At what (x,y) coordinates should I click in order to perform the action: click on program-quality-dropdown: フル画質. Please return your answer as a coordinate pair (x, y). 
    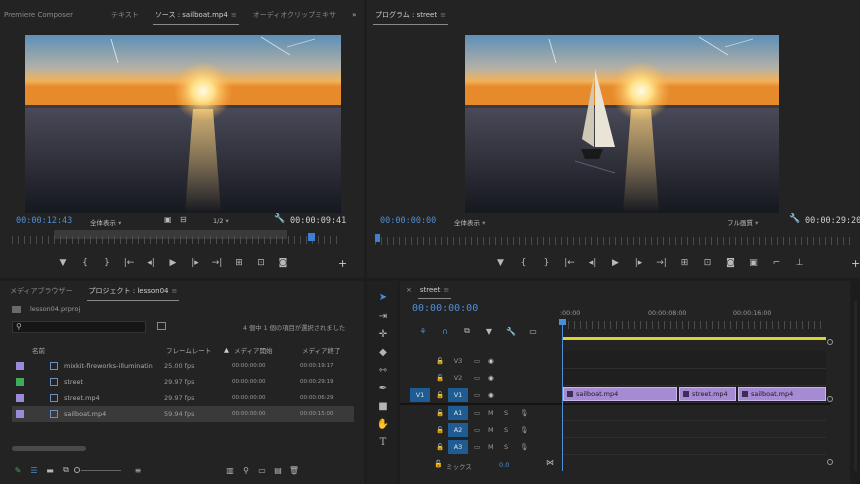
    Looking at the image, I should click on (742, 222).